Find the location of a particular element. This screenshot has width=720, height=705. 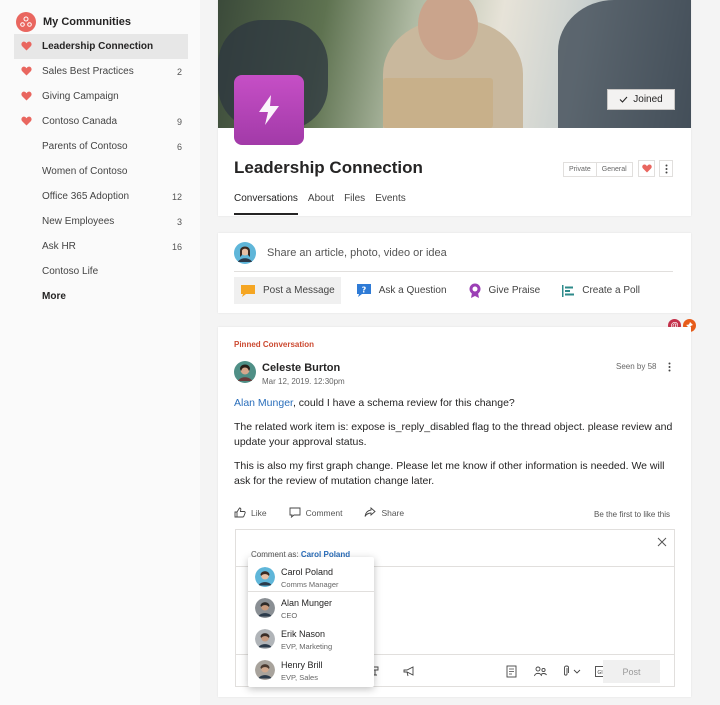

sidebar-item-community: Parents of Contoso 6 is located at coordinates (101, 146).